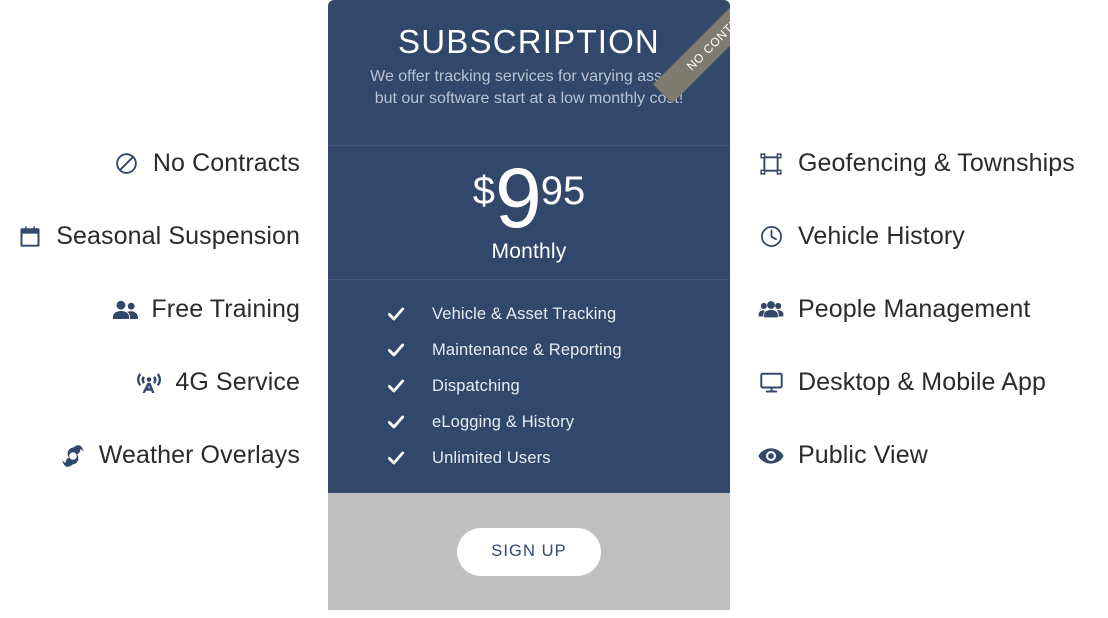  What do you see at coordinates (771, 164) in the screenshot?
I see `vector-square-icon` at bounding box center [771, 164].